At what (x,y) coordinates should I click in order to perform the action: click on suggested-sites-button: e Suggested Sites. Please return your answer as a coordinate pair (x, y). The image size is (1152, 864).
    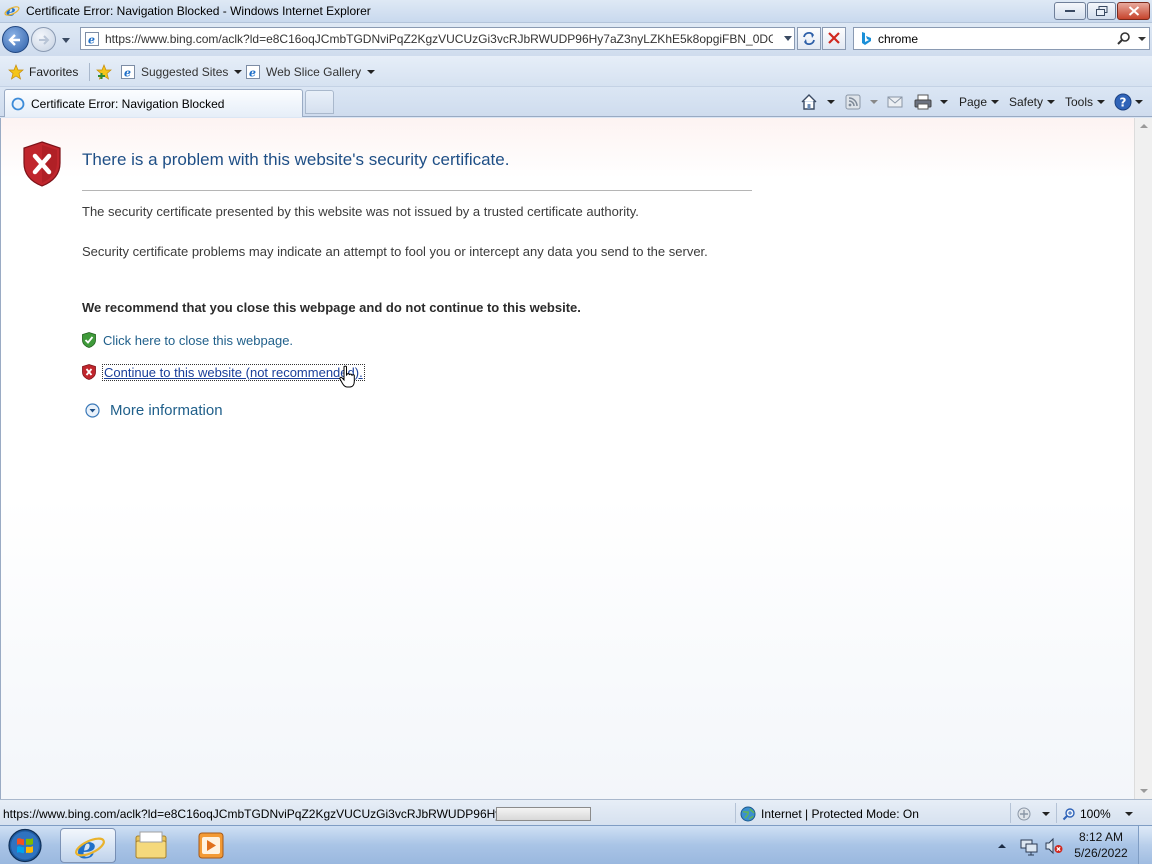
    Looking at the image, I should click on (181, 72).